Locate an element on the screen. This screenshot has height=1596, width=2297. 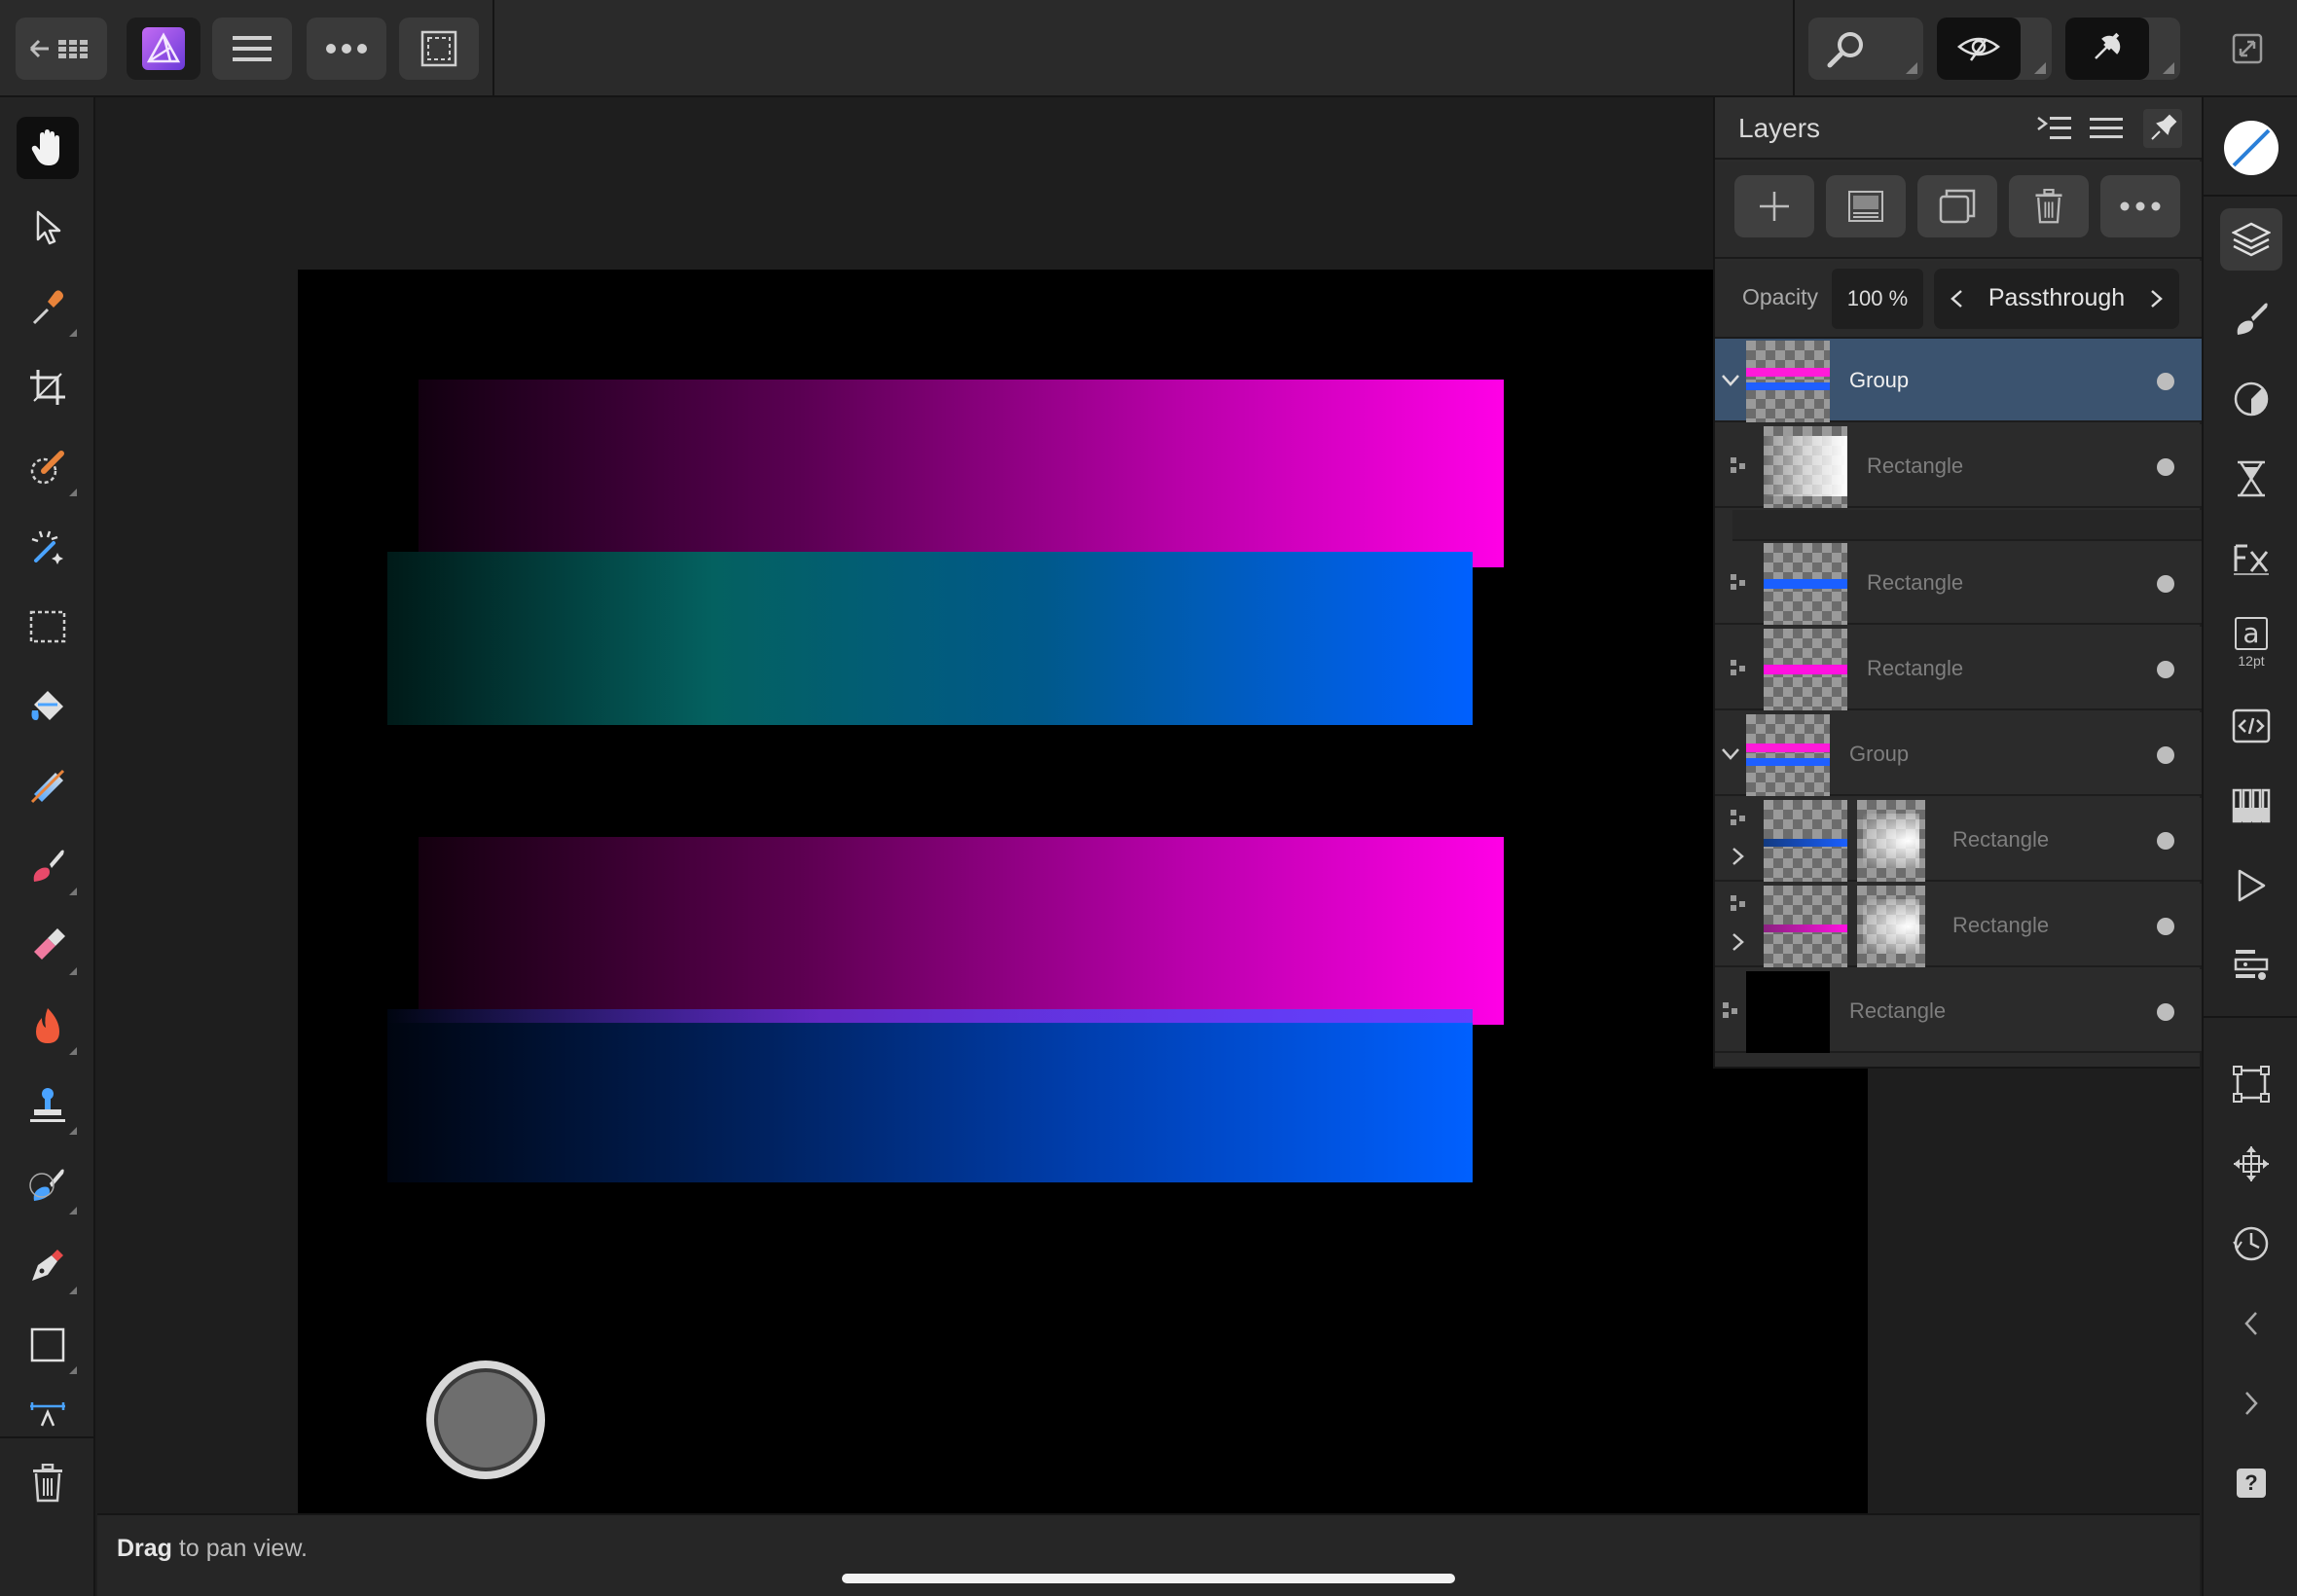
selection-brush-tool is located at coordinates (48, 467).